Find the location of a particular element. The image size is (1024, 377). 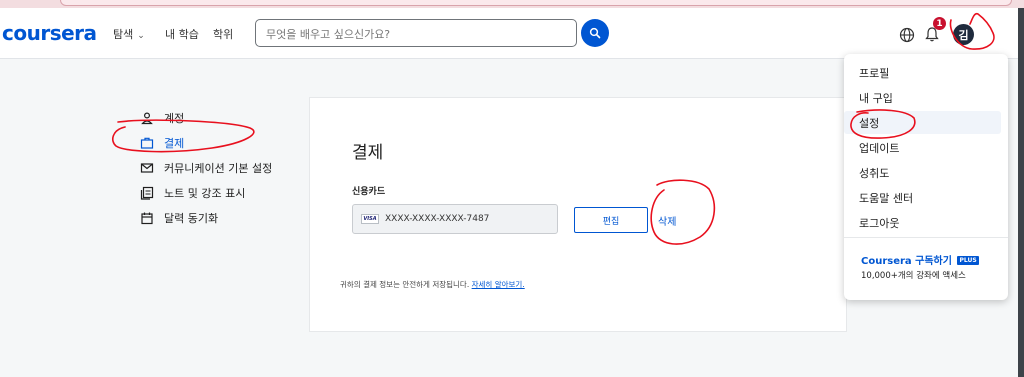

delete-link: 삭제 is located at coordinates (667, 220).